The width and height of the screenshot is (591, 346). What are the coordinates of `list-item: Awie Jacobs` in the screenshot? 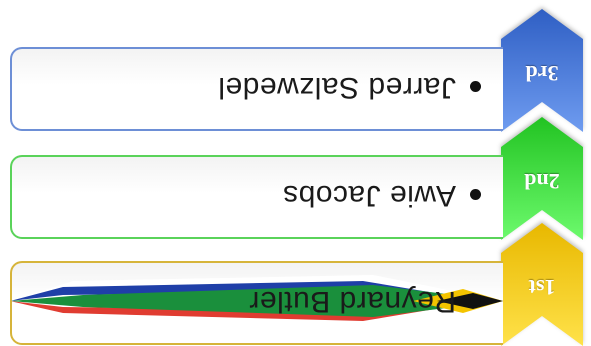 It's located at (382, 196).